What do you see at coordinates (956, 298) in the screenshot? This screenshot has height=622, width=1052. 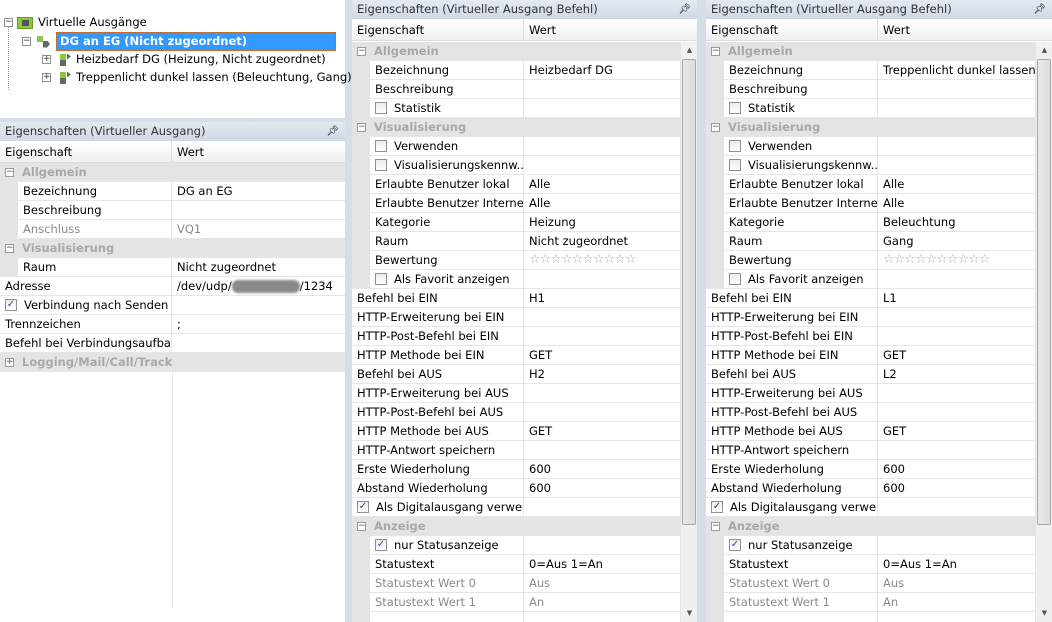 I see `property-value: L1` at bounding box center [956, 298].